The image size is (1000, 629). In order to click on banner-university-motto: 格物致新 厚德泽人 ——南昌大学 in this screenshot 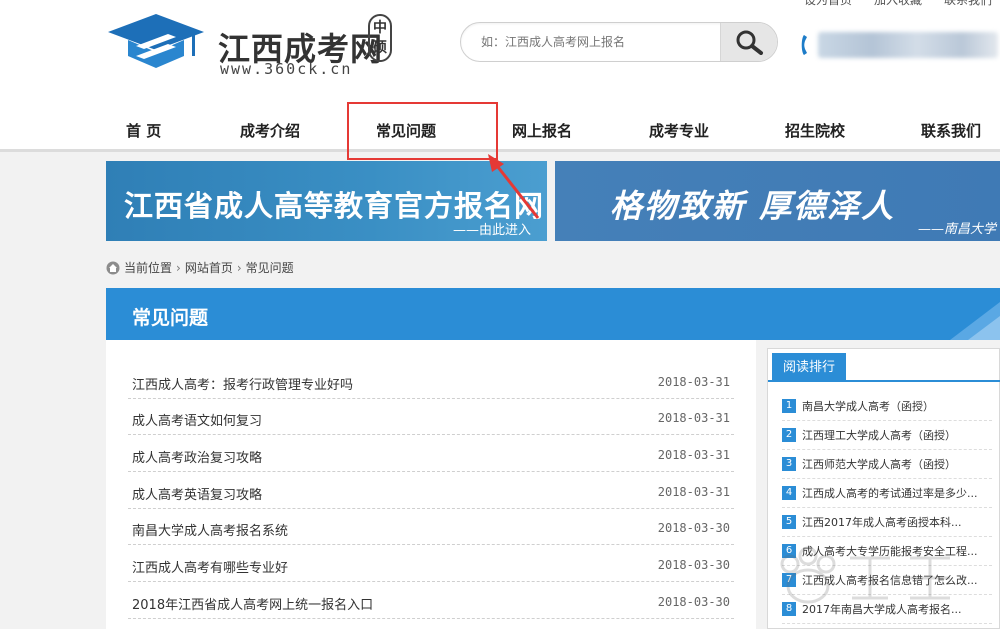, I will do `click(777, 201)`.